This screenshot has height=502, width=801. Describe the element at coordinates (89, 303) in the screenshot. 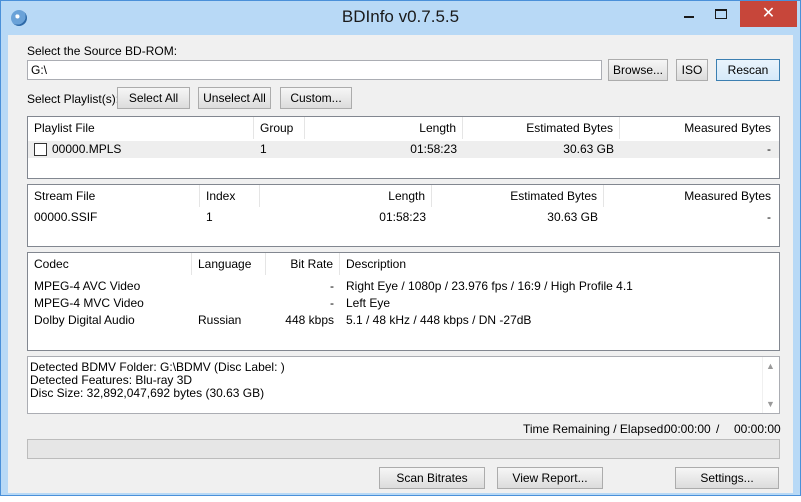

I see `codec-cell: MPEG-4 MVC Video` at that location.